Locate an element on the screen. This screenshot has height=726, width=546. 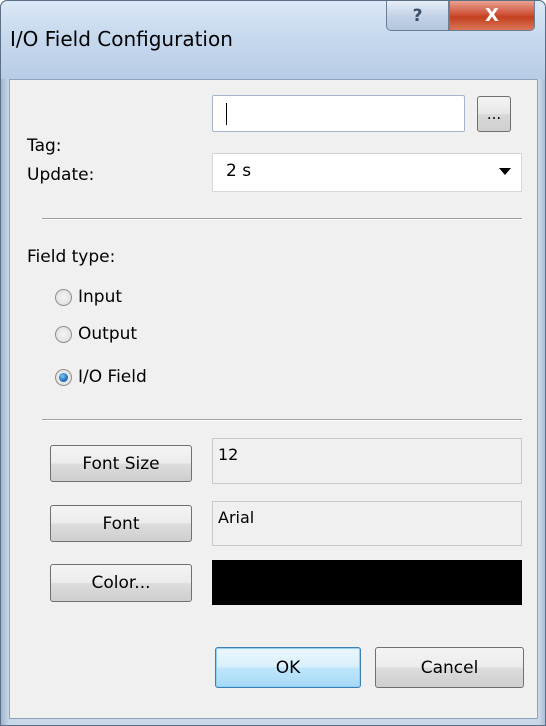
radio-io-field: I/O Field is located at coordinates (101, 377).